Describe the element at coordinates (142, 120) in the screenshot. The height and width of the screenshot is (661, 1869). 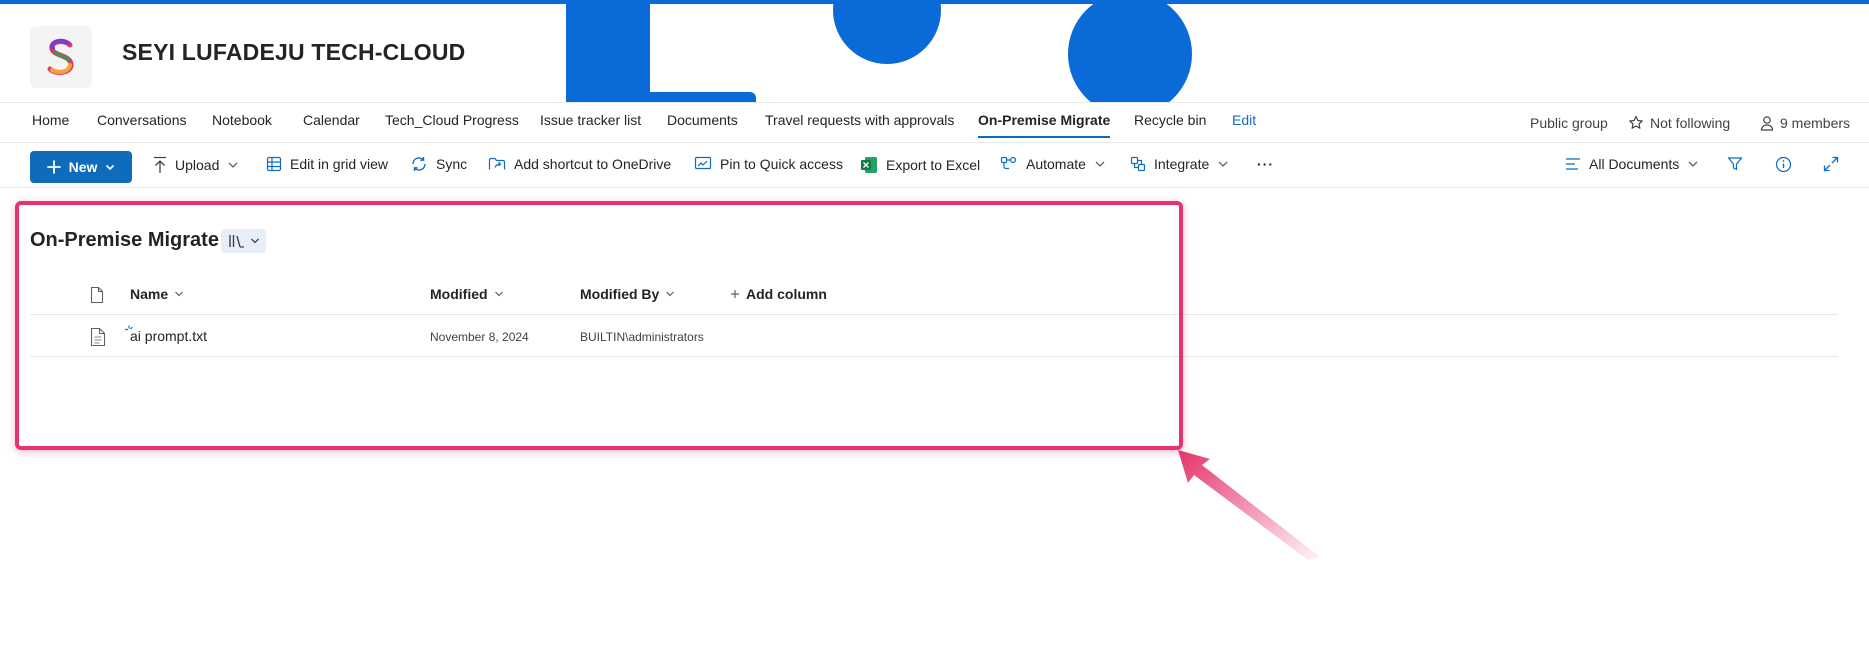
I see `nav-item-conversations: Conversations` at that location.